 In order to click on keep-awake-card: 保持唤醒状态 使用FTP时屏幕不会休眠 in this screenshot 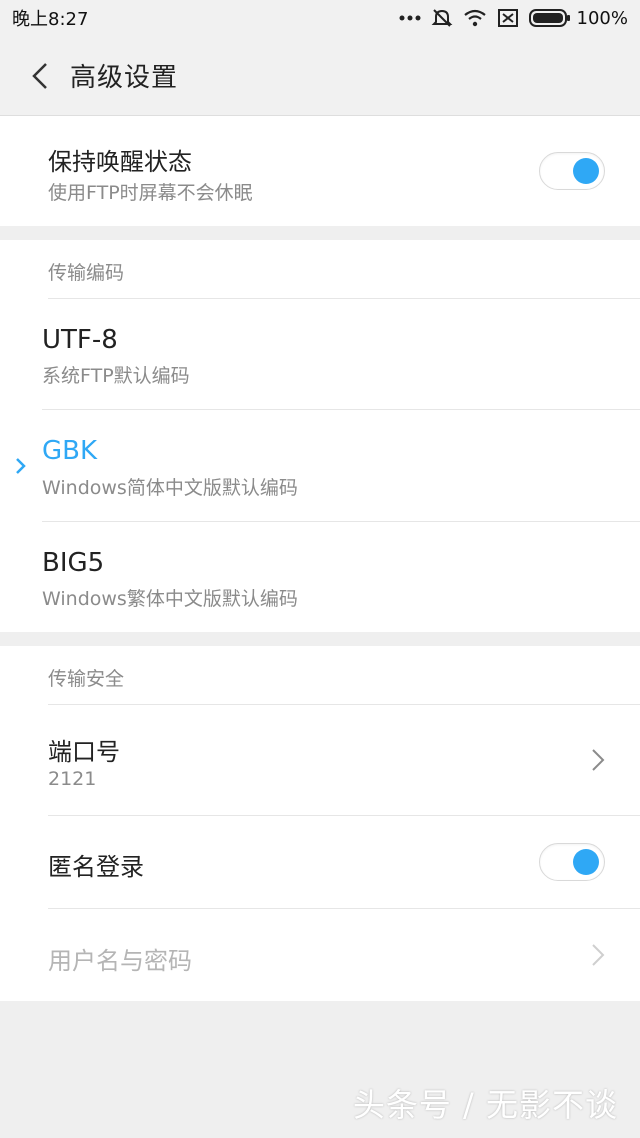, I will do `click(320, 171)`.